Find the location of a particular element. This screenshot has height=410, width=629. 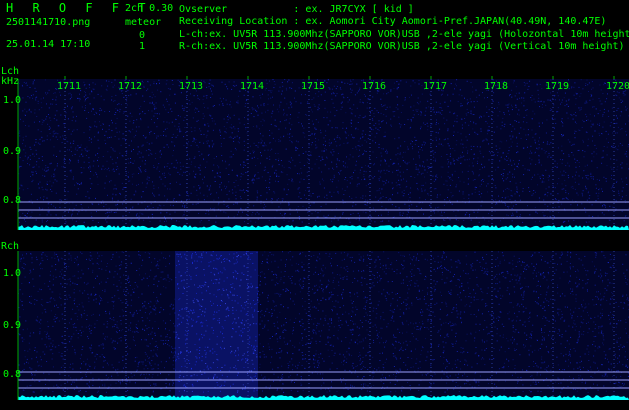

lch-y-tick: 1.0 is located at coordinates (12, 100).